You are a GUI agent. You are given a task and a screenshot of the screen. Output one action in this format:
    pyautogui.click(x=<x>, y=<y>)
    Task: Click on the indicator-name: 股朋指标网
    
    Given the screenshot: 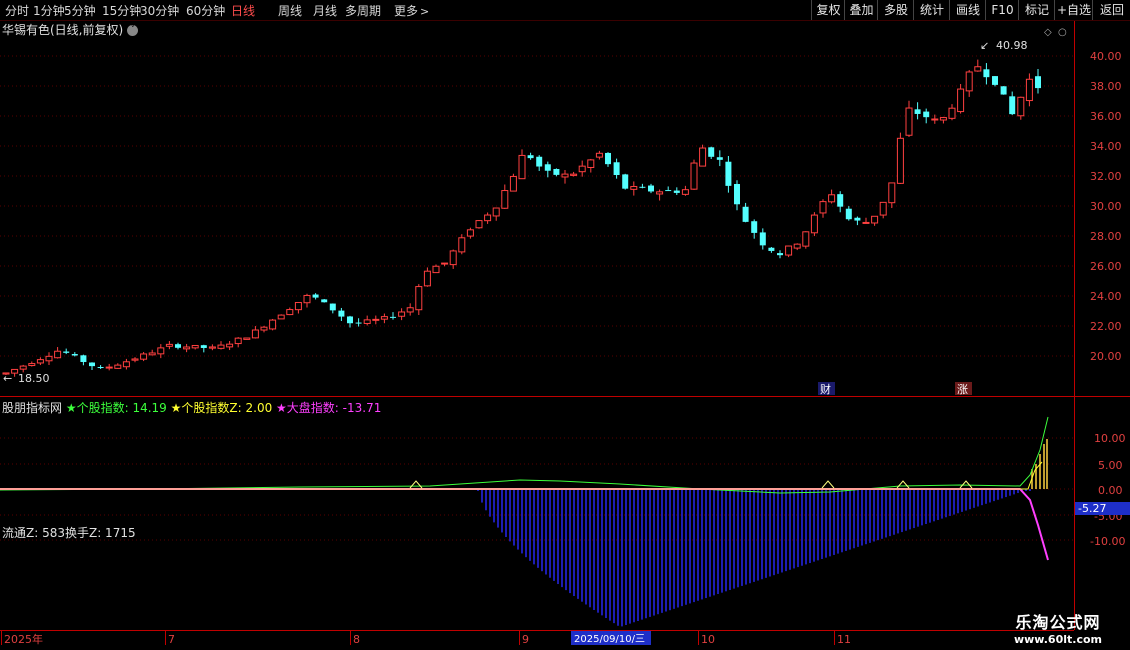 What is the action you would take?
    pyautogui.click(x=32, y=408)
    